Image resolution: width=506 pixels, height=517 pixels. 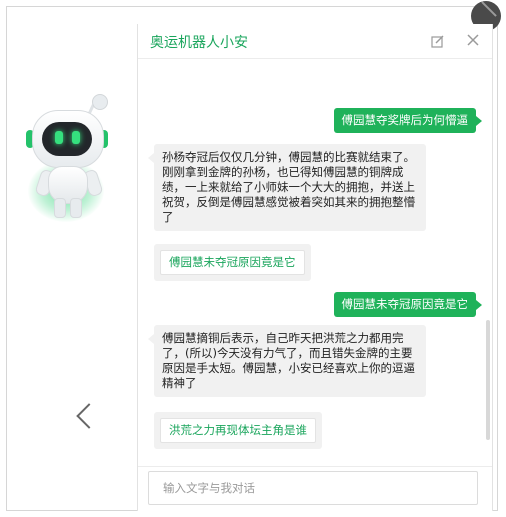 What do you see at coordinates (405, 304) in the screenshot?
I see `message-text: 傅园慧未夺冠原因竟是它` at bounding box center [405, 304].